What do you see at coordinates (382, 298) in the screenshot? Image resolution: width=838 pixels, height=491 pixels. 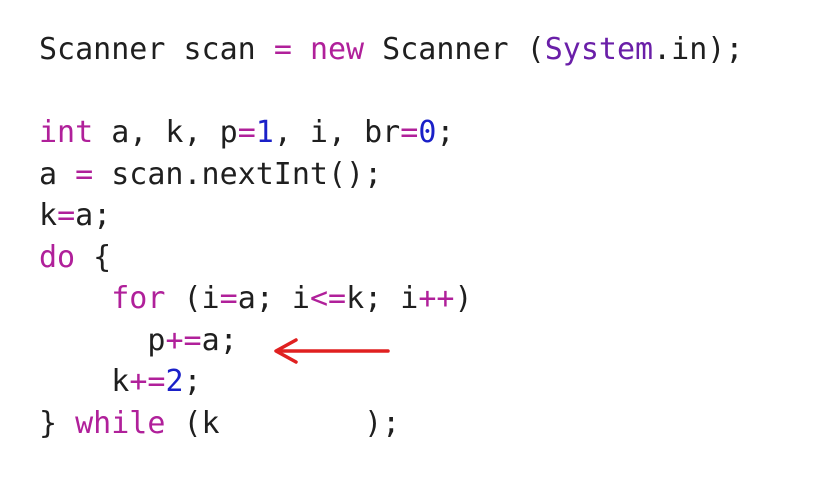 I see `code-token-plain: k; i` at bounding box center [382, 298].